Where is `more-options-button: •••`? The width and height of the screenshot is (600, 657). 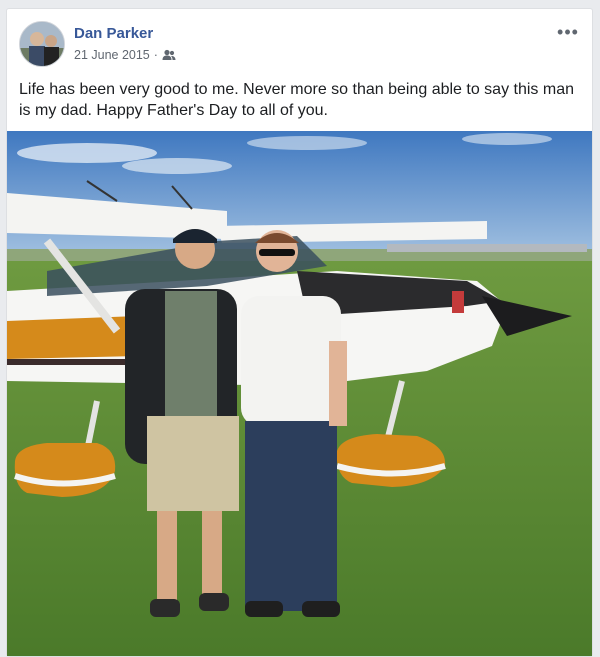
more-options-button: ••• is located at coordinates (568, 33).